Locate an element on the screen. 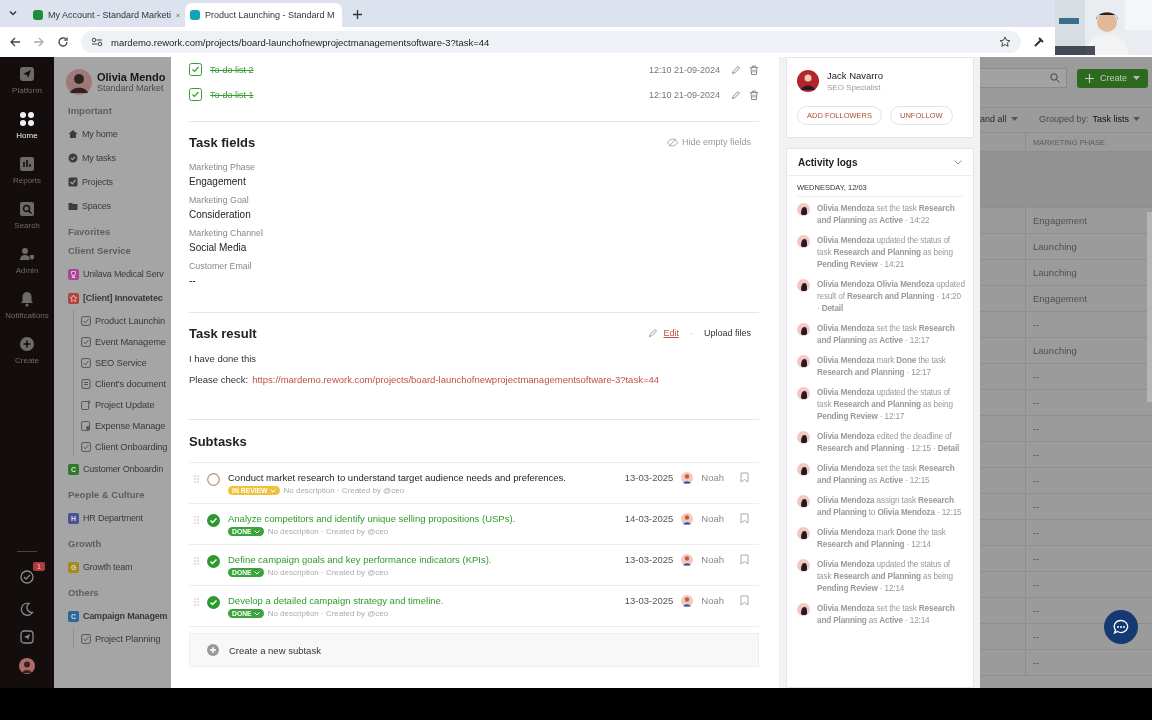 This screenshot has height=720, width=1152. sidebar-item: Project Update is located at coordinates (126, 404).